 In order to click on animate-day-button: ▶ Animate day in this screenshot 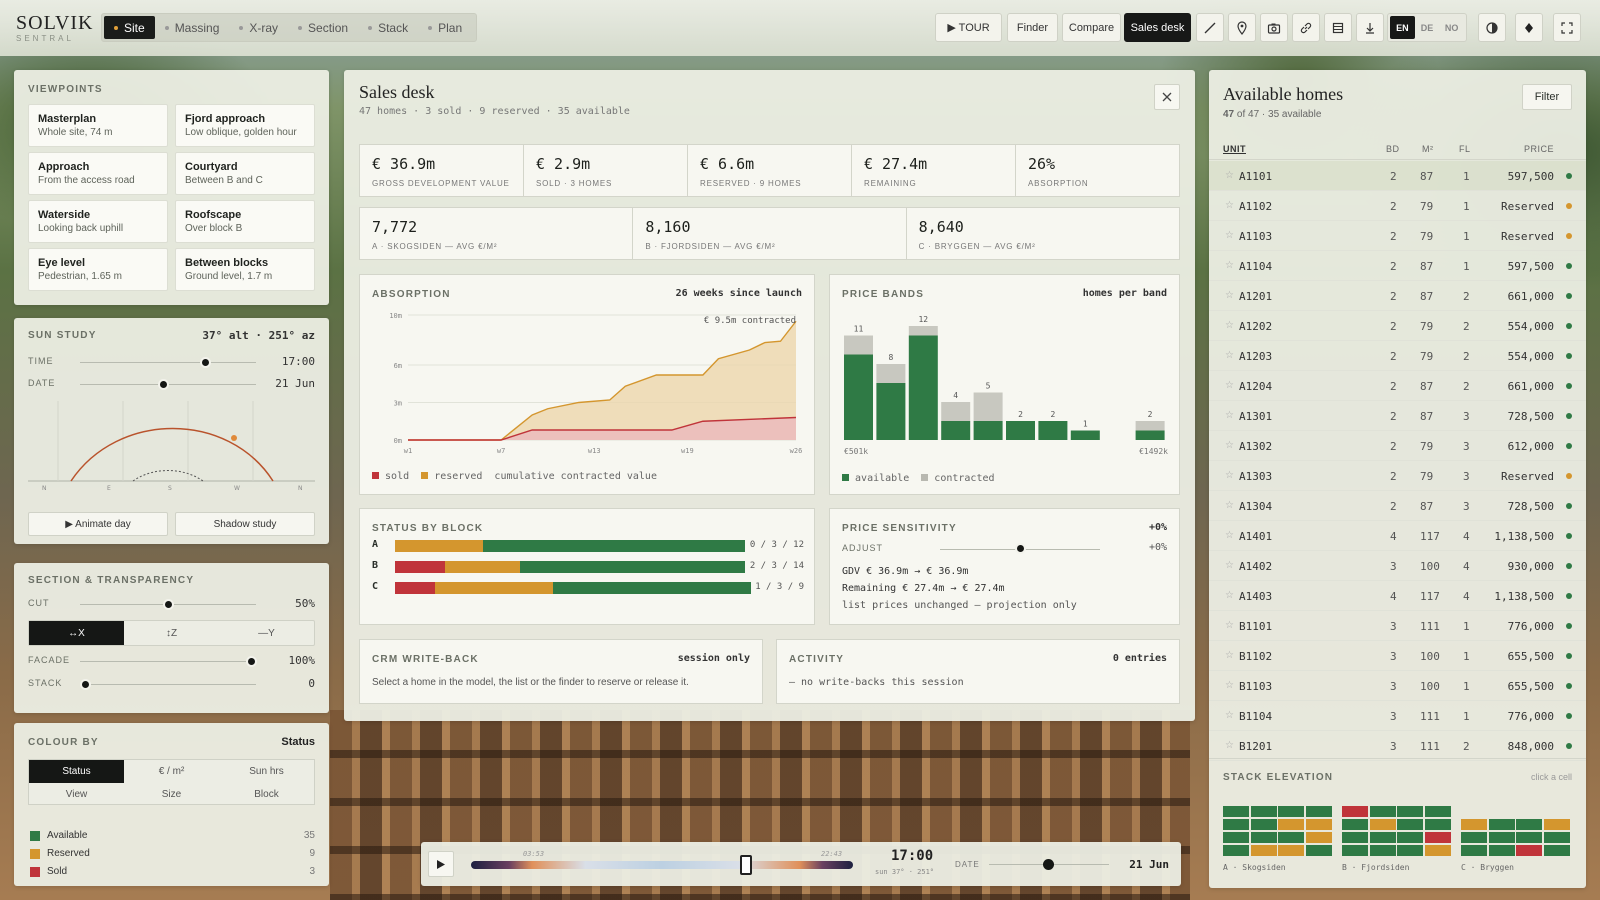, I will do `click(98, 524)`.